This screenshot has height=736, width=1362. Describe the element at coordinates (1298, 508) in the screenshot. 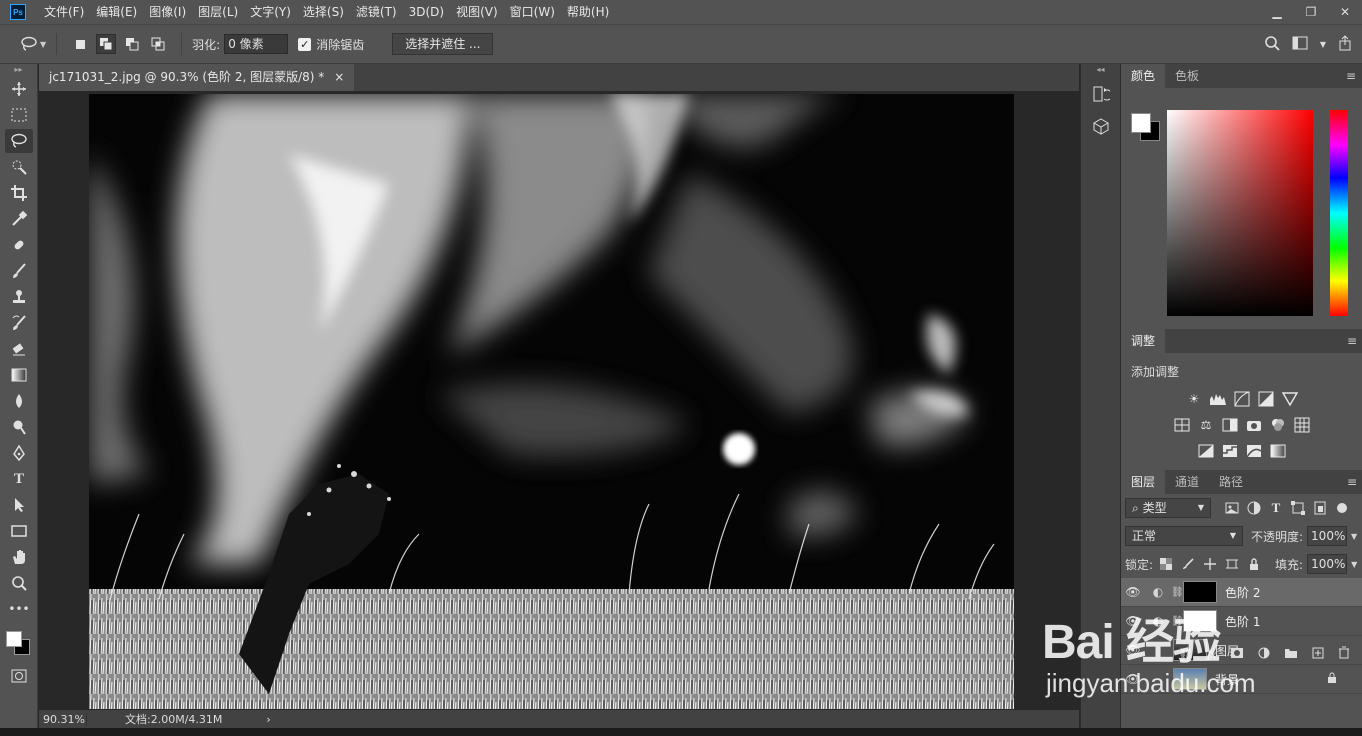

I see `filter-shape-icon` at that location.